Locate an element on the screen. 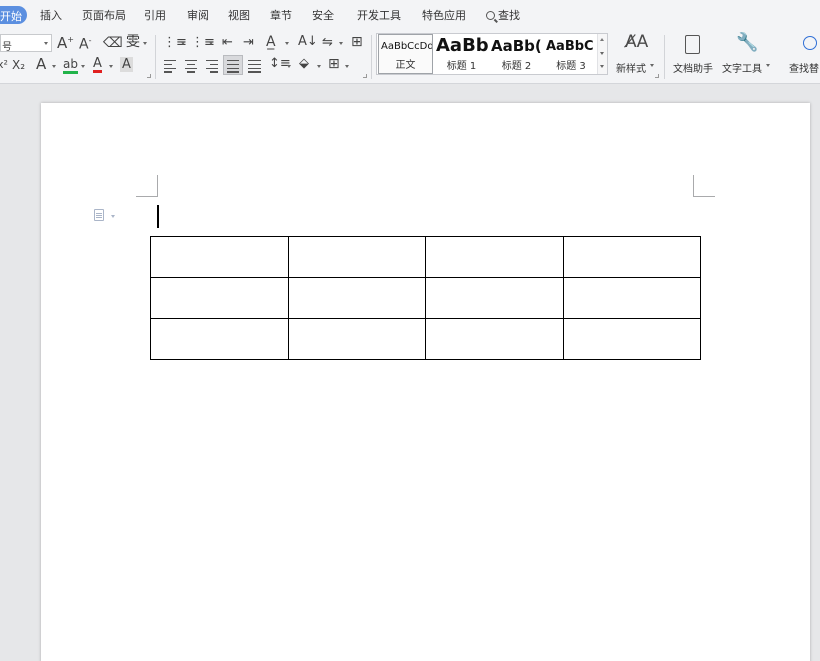 The image size is (820, 661). superscript-icon: x² is located at coordinates (4, 64).